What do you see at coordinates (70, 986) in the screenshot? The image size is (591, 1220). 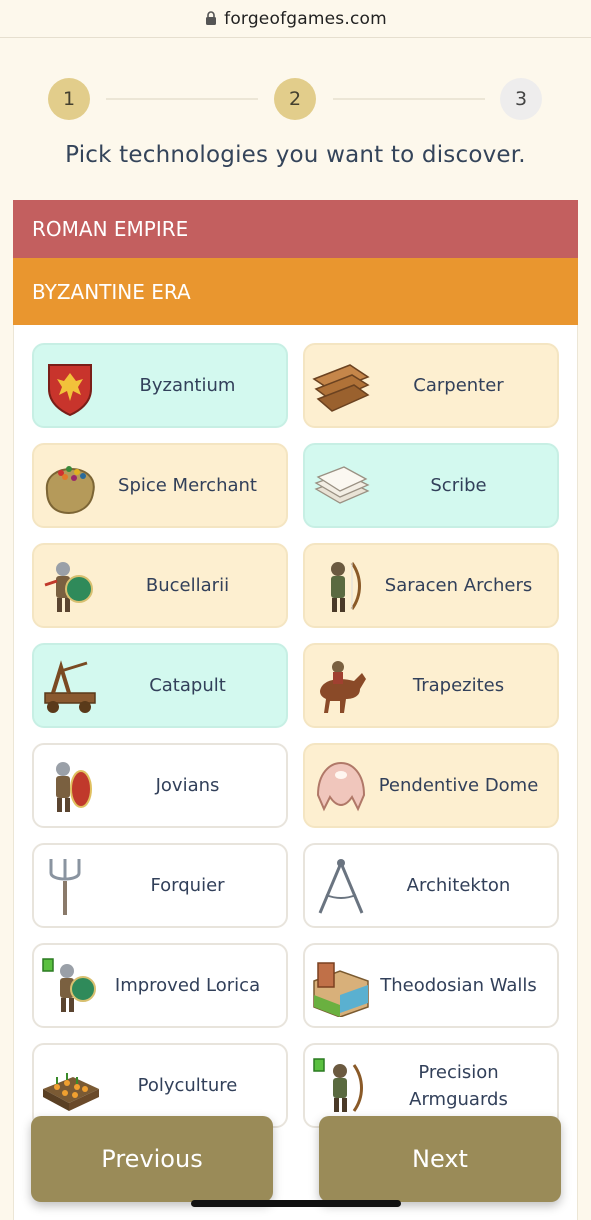 I see `upgraded-soldier-icon` at bounding box center [70, 986].